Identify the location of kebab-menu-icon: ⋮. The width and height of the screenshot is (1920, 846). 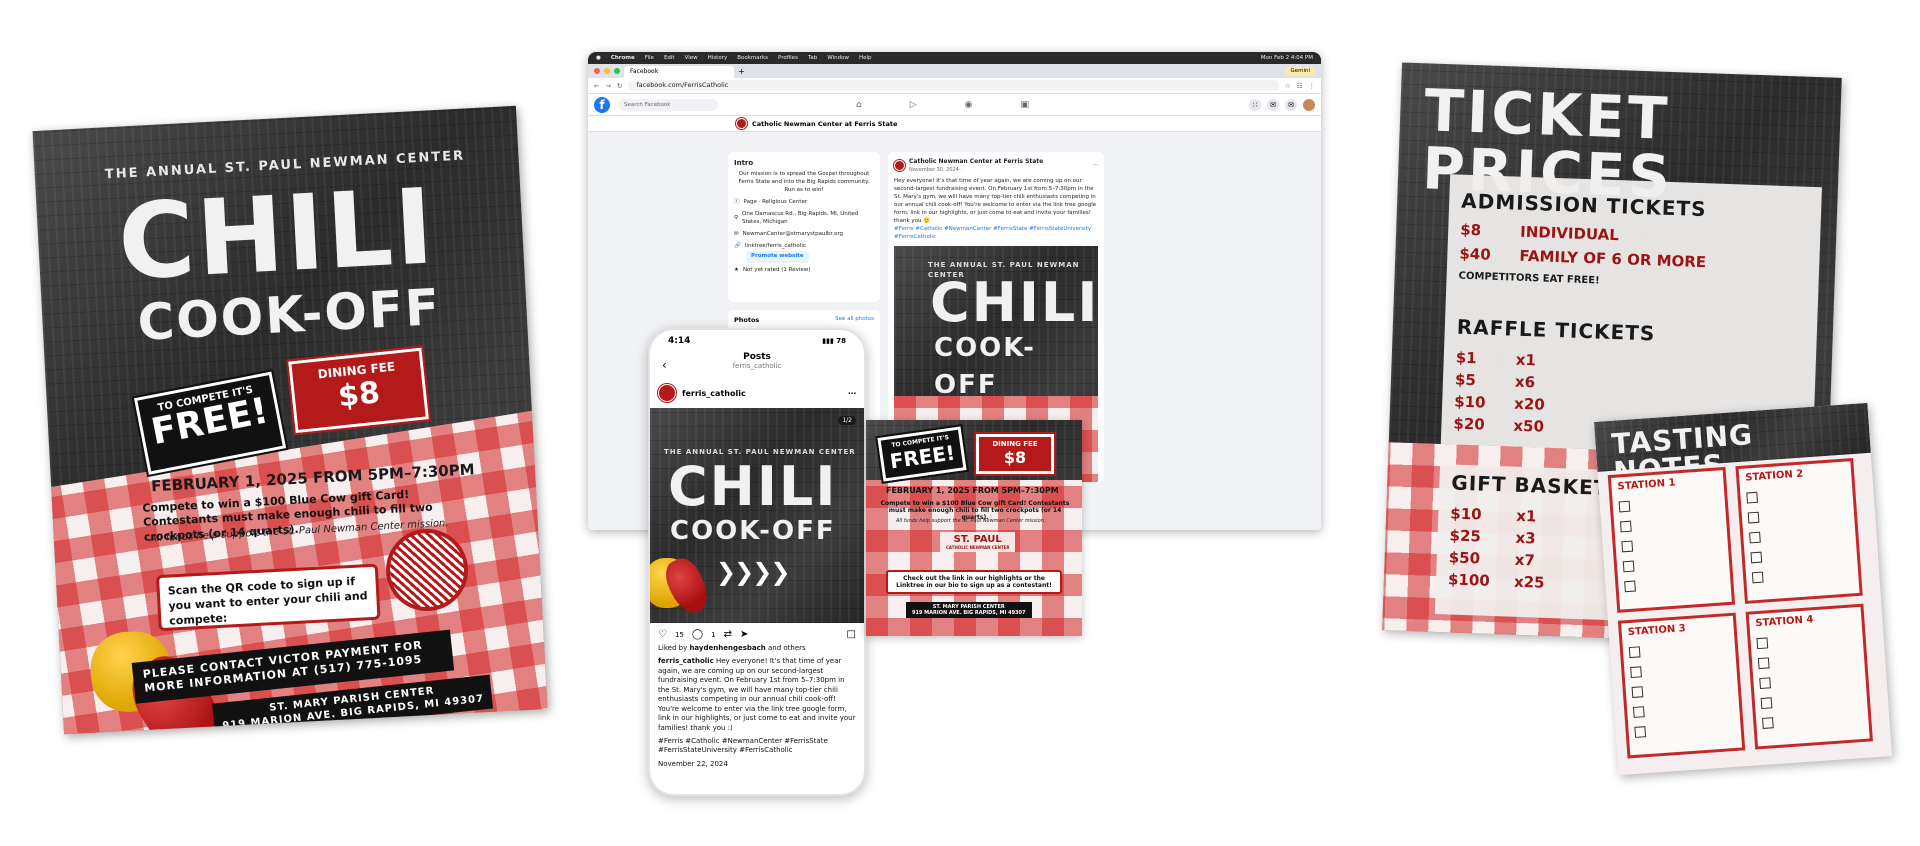
(1312, 86).